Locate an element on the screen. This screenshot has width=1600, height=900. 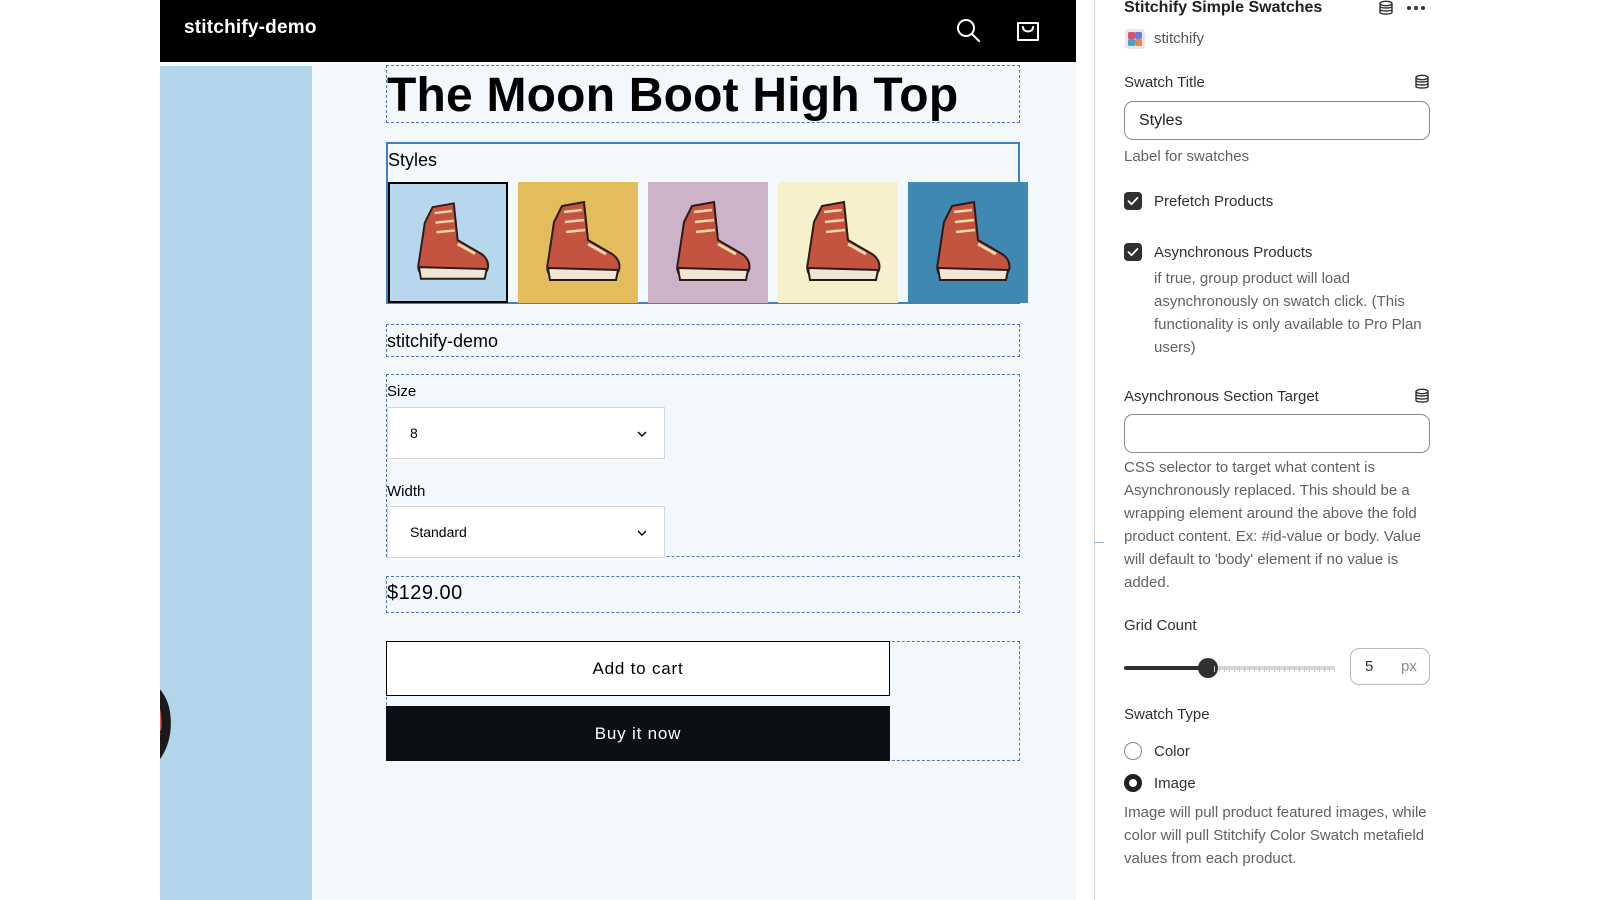
swatch-type-color-label: Color is located at coordinates (1172, 751).